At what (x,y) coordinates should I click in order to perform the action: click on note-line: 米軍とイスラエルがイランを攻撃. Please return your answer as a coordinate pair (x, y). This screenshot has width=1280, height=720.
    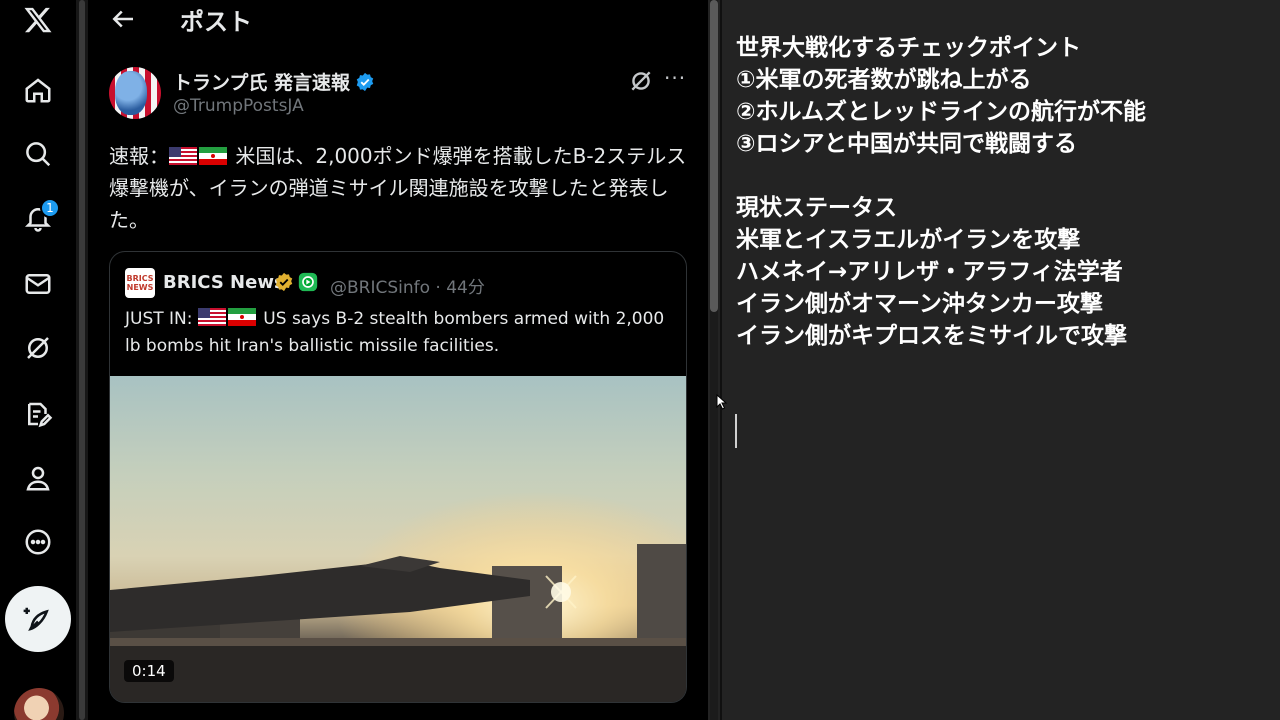
    Looking at the image, I should click on (908, 240).